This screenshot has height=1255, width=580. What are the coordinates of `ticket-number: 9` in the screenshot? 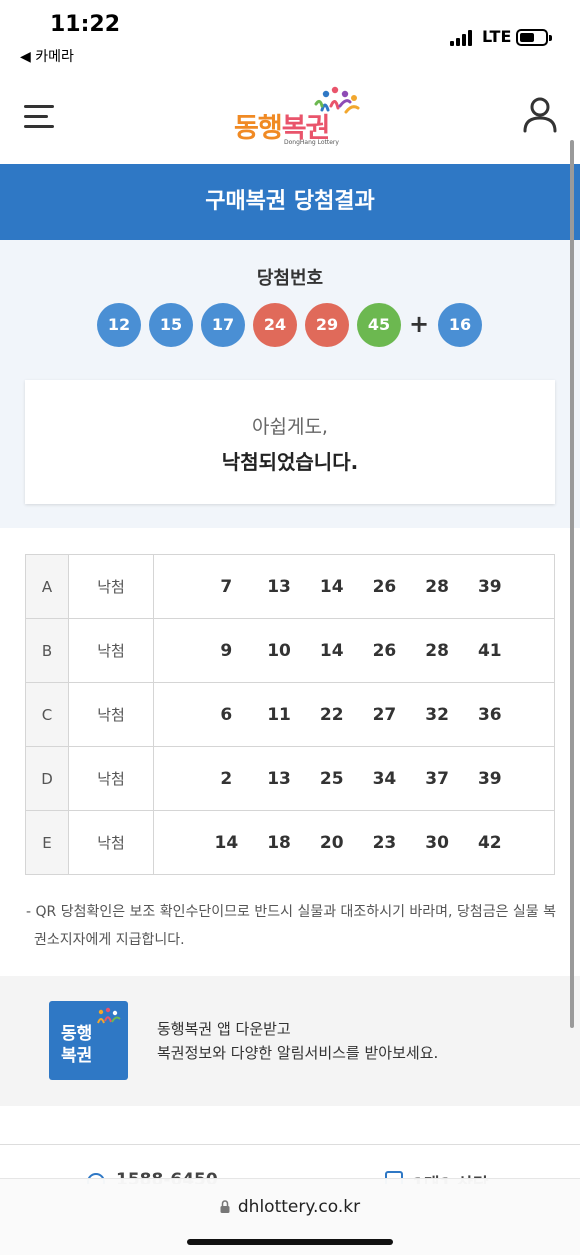 It's located at (226, 650).